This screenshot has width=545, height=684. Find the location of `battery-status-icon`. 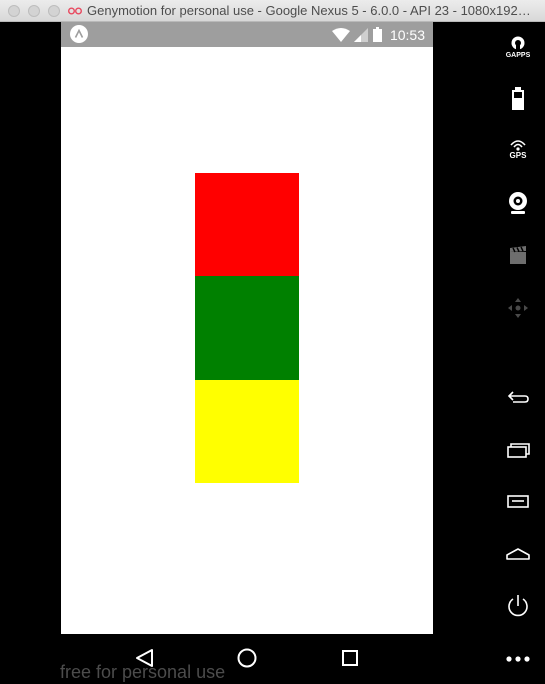

battery-status-icon is located at coordinates (377, 34).